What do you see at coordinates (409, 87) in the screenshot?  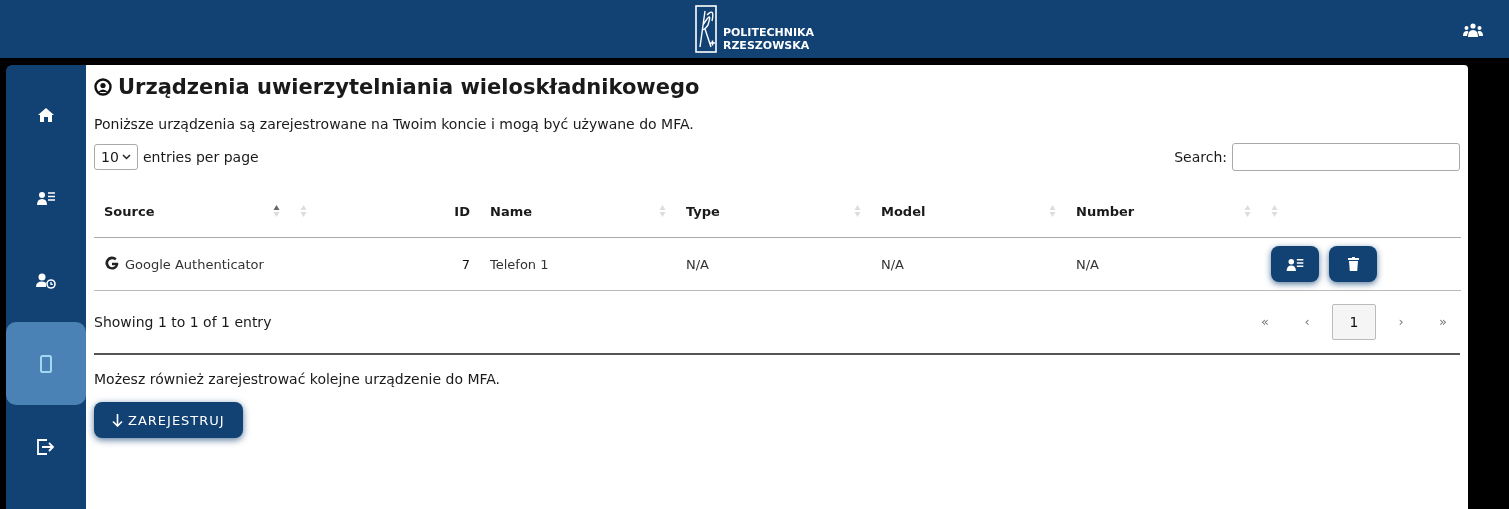 I see `page-title: Urządzenia uwierzytelniania wieloskładnikowego` at bounding box center [409, 87].